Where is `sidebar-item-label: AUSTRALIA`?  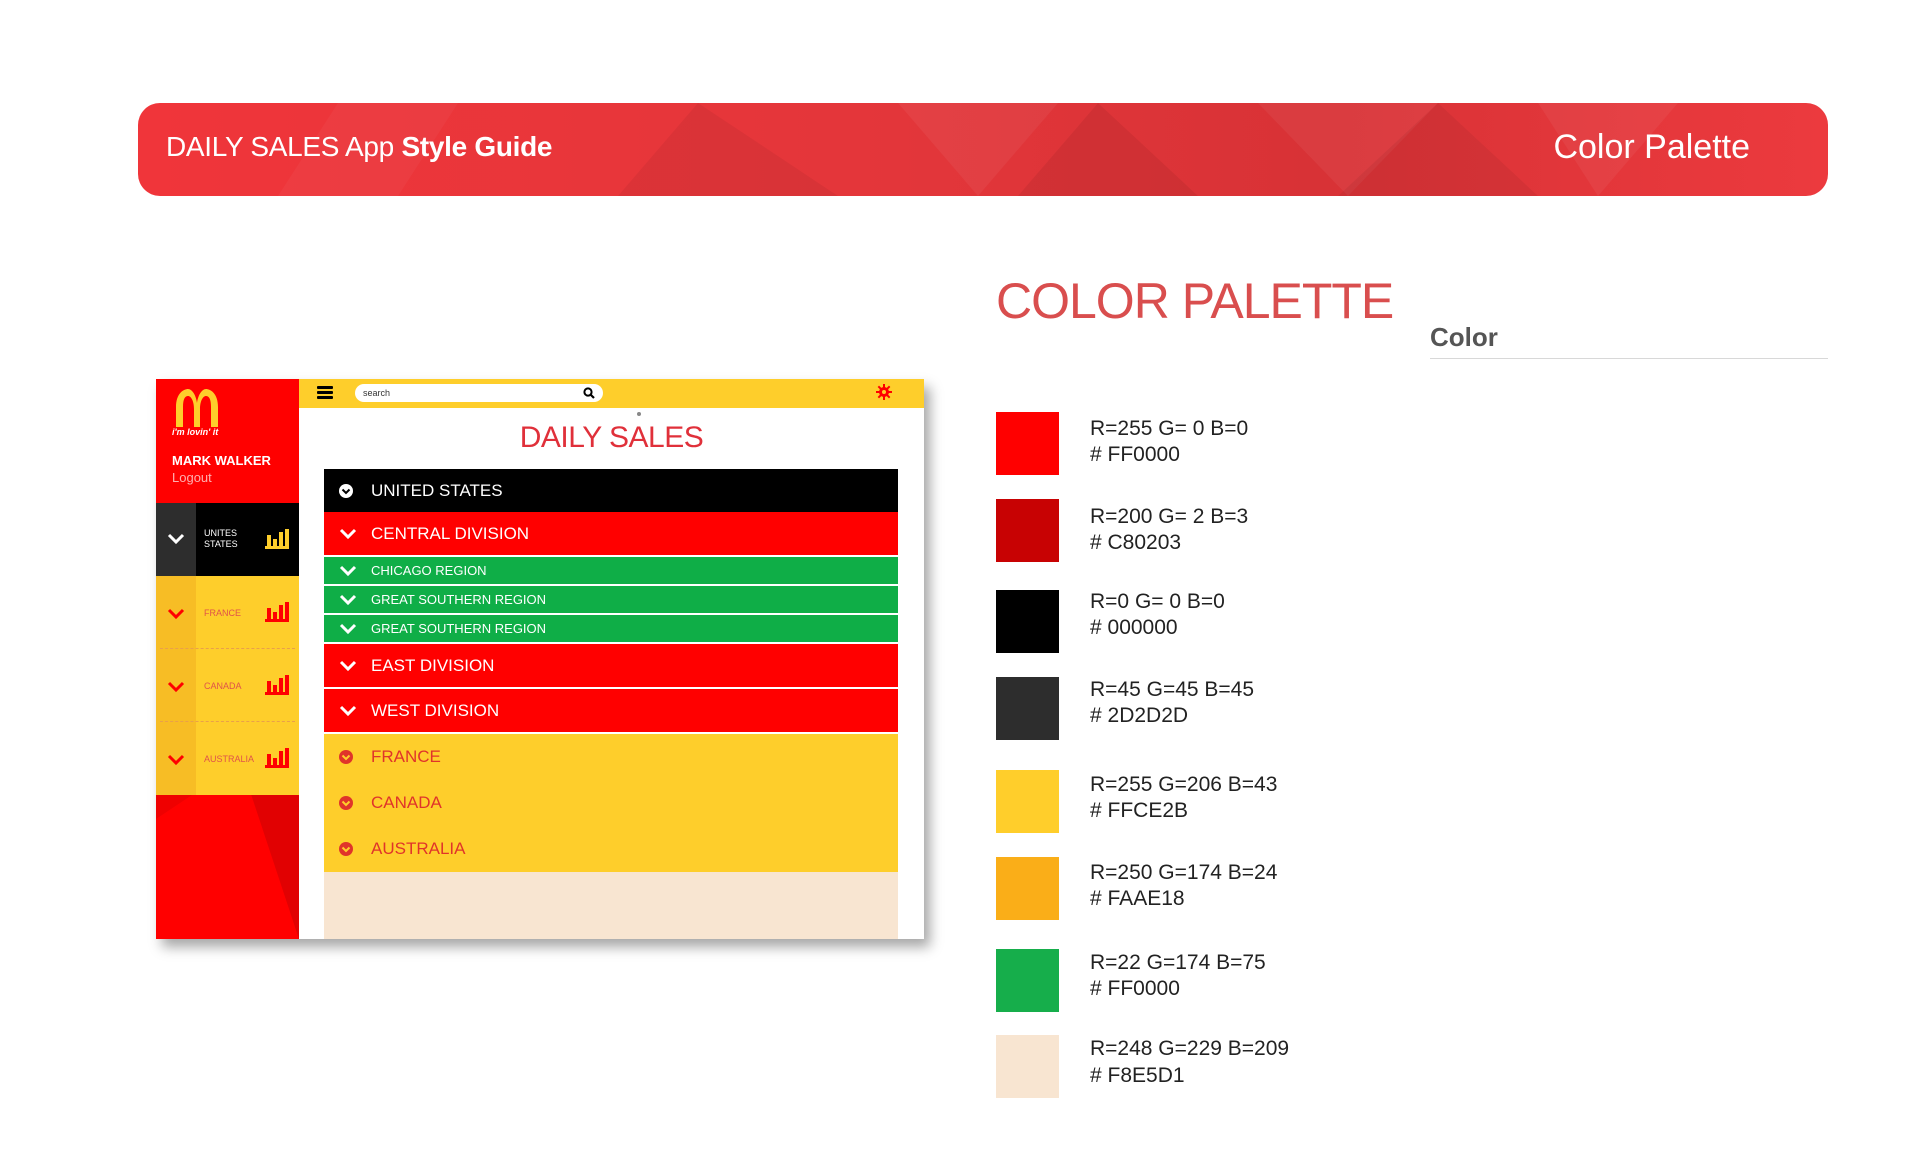
sidebar-item-label: AUSTRALIA is located at coordinates (229, 759).